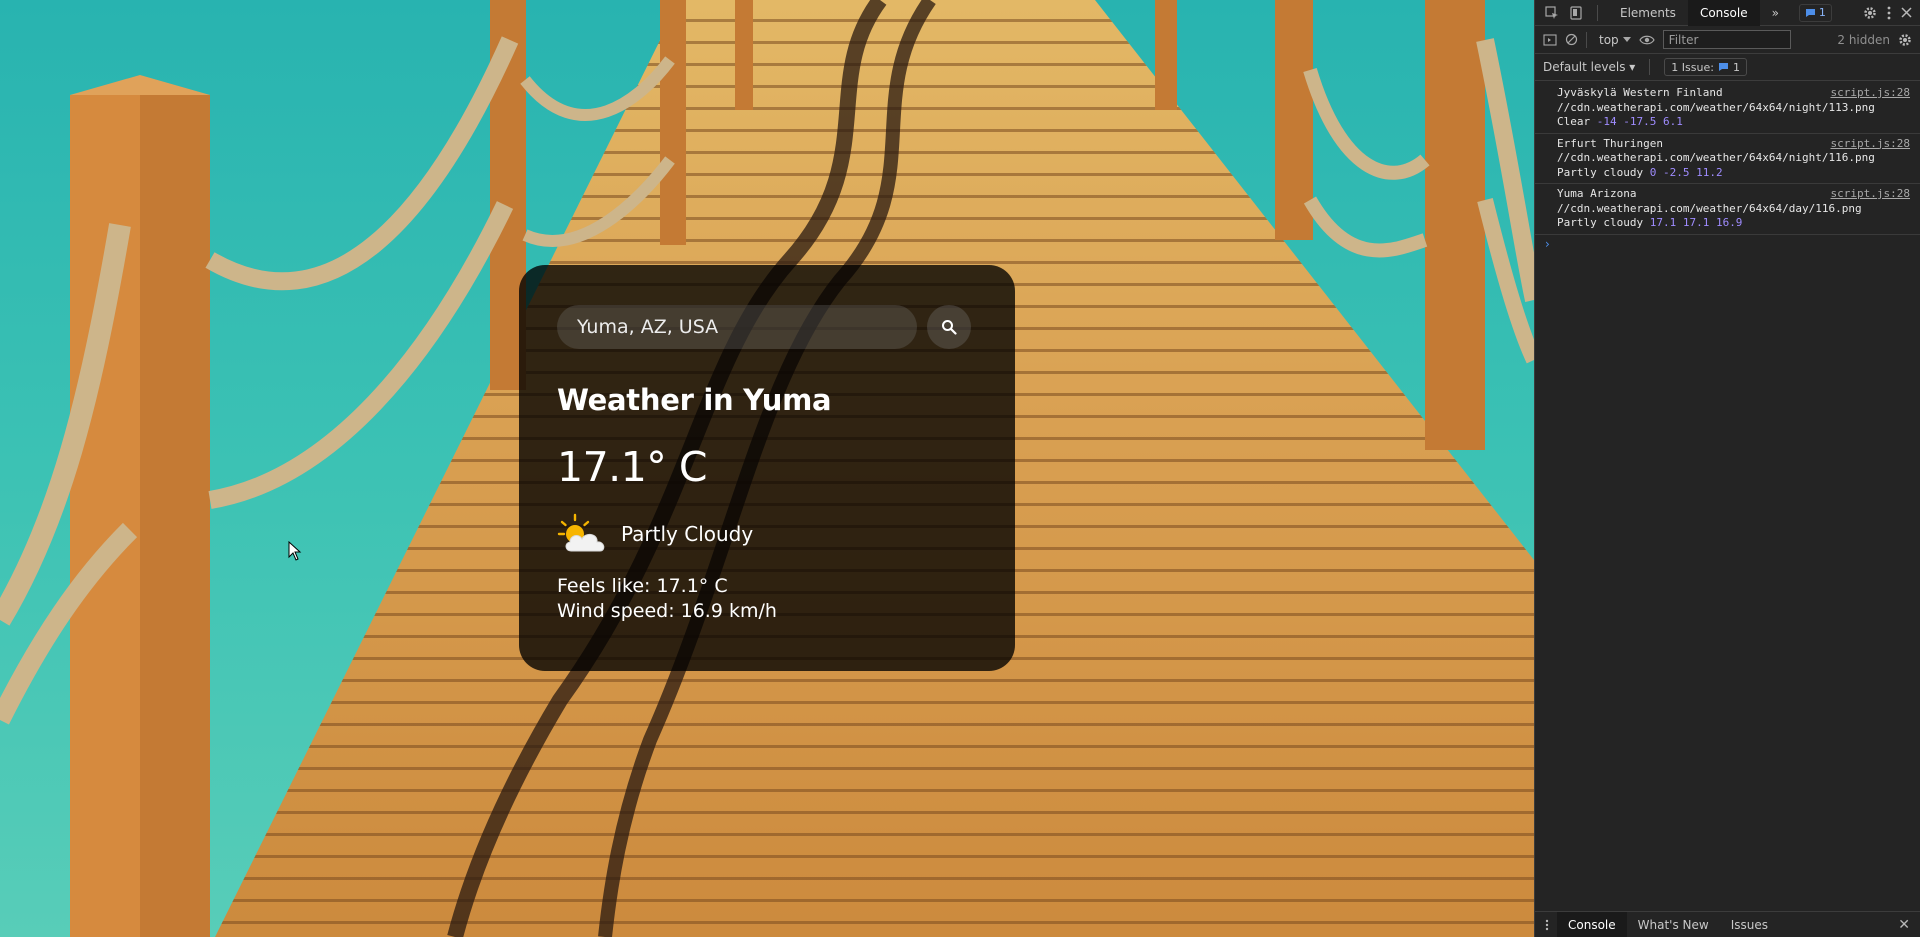  What do you see at coordinates (1592, 924) in the screenshot?
I see `drawer-tab-console: Console` at bounding box center [1592, 924].